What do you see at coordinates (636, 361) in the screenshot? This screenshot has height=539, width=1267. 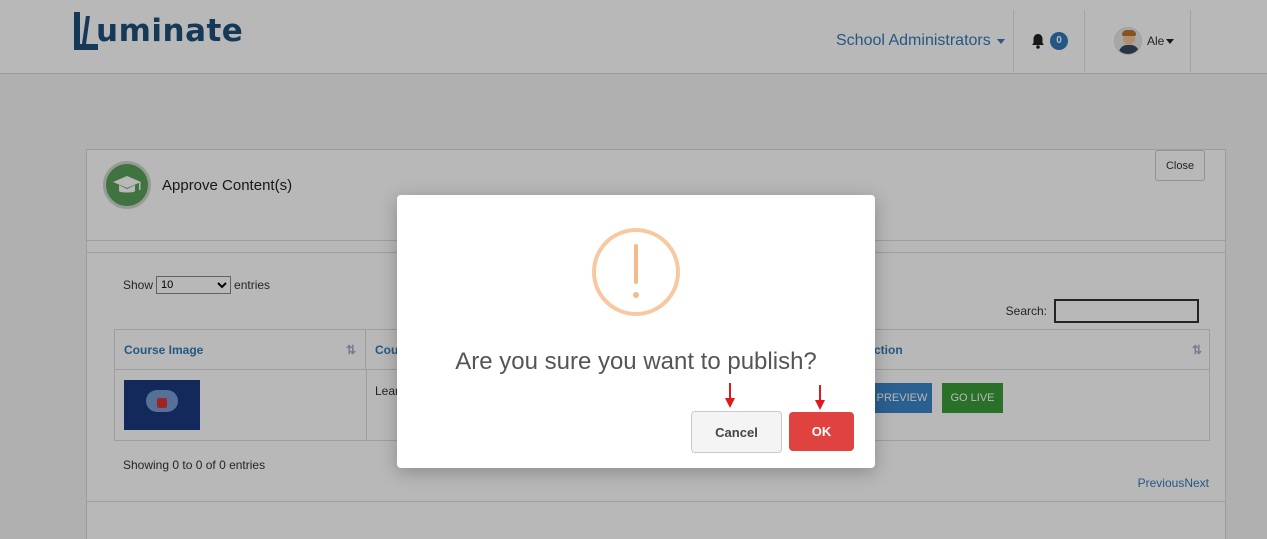 I see `dialog-question: Are you sure you want to publish?` at bounding box center [636, 361].